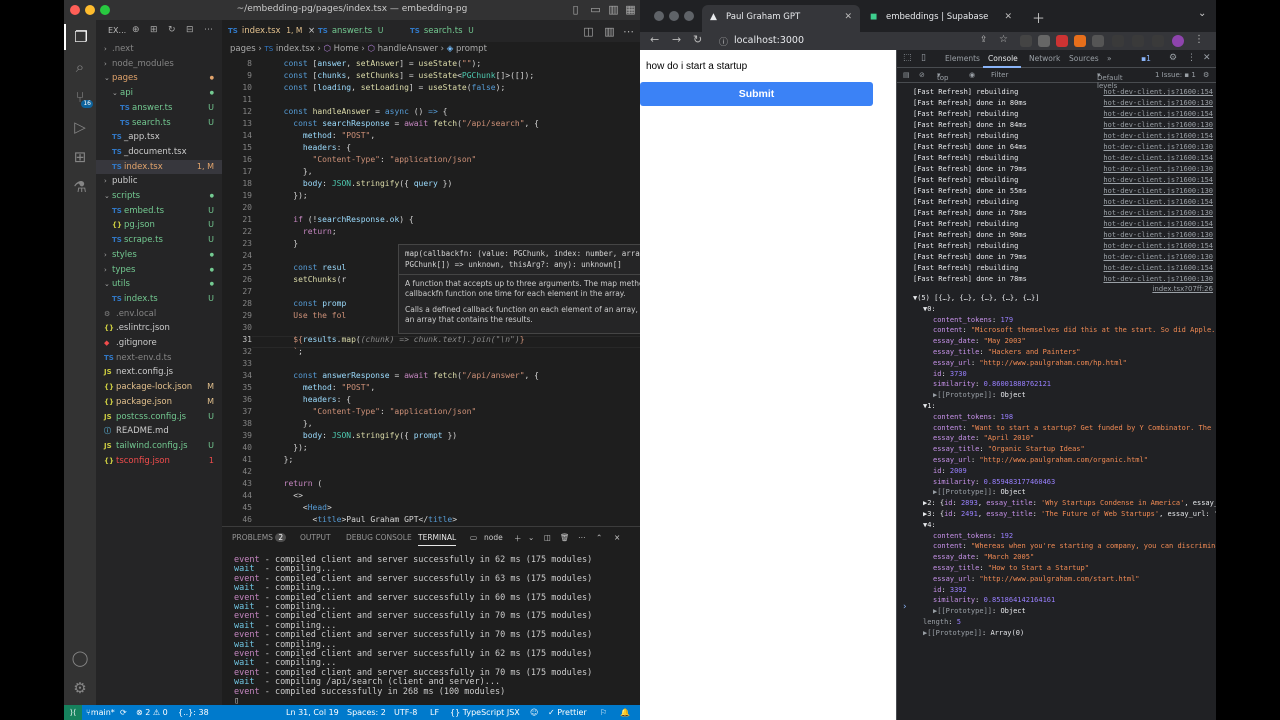  Describe the element at coordinates (630, 9) in the screenshot. I see `customize-layout-icon: ▦` at that location.